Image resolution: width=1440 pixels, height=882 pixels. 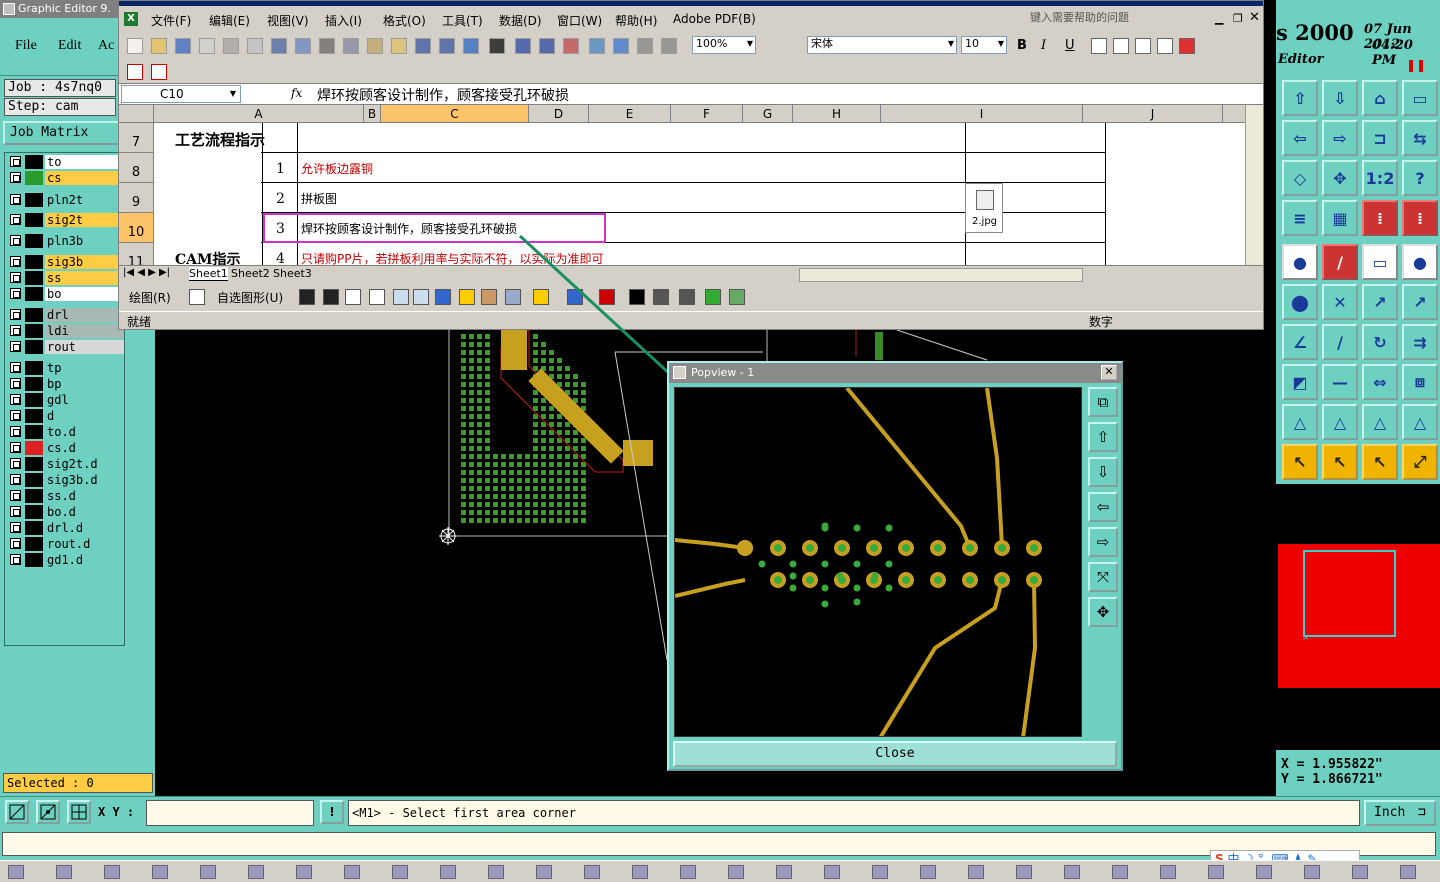 I want to click on layer-row: drl.d, so click(x=65, y=528).